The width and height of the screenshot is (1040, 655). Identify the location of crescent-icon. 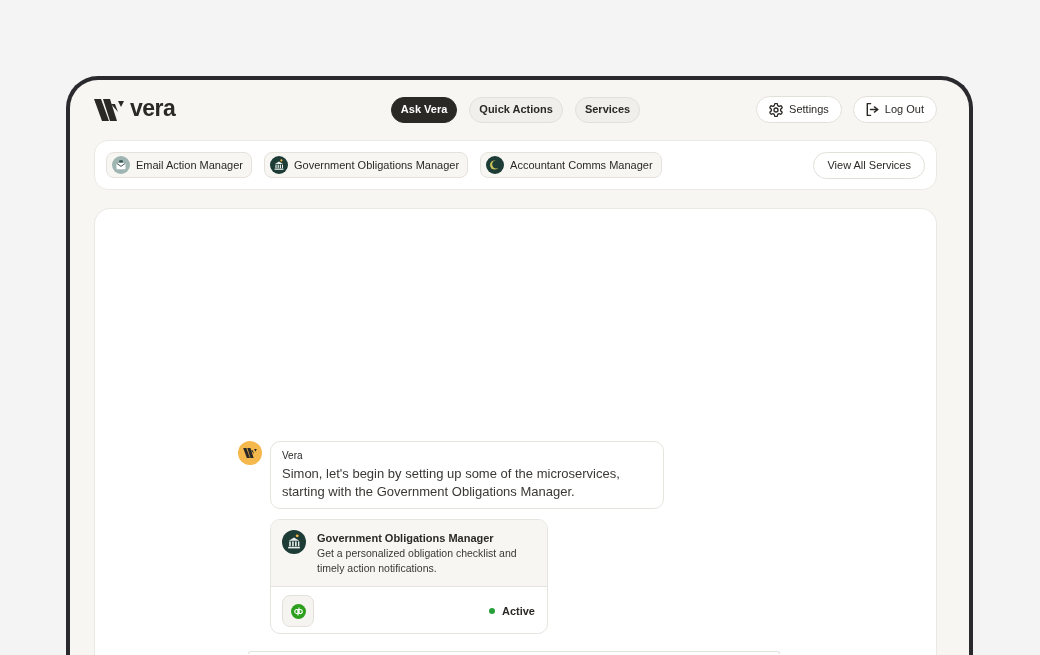
(495, 165).